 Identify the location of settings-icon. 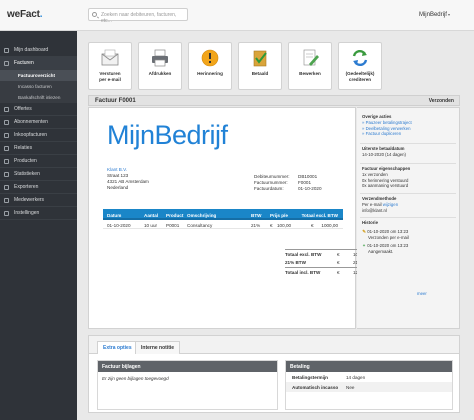
(6, 213).